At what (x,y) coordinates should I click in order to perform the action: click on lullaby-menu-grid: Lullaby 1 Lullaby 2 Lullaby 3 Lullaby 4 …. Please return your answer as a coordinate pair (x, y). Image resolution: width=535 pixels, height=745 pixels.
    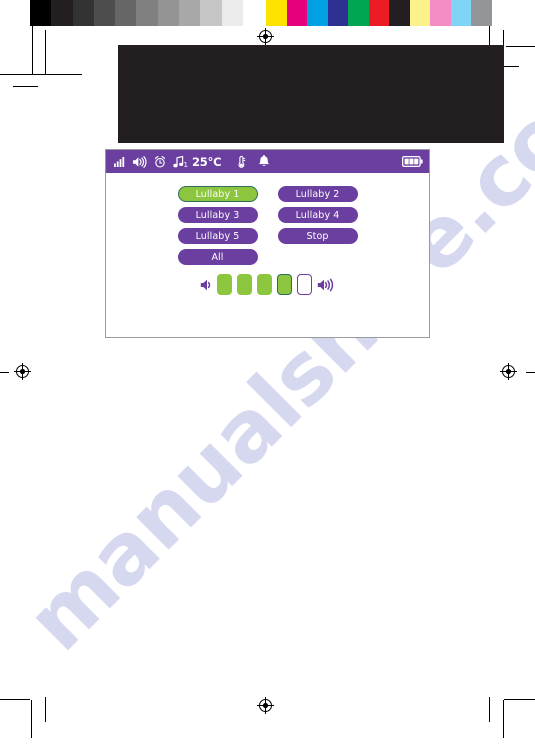
    Looking at the image, I should click on (267, 225).